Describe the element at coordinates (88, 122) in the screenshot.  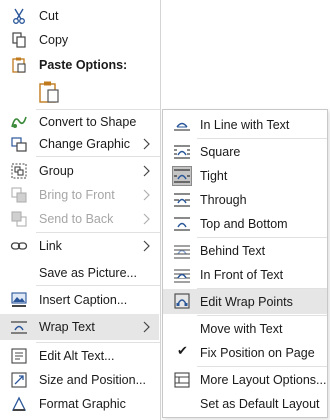
I see `convert-to-shape-label: Convert to Shape` at that location.